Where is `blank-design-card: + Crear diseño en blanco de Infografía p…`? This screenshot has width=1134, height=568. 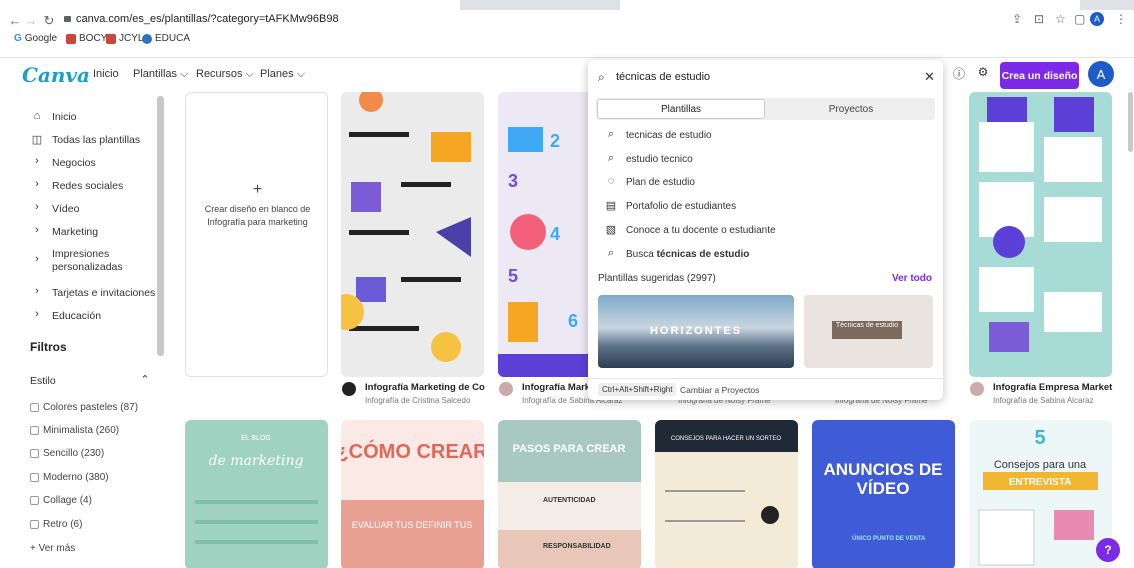
blank-design-card: + Crear diseño en blanco de Infografía p… is located at coordinates (256, 234).